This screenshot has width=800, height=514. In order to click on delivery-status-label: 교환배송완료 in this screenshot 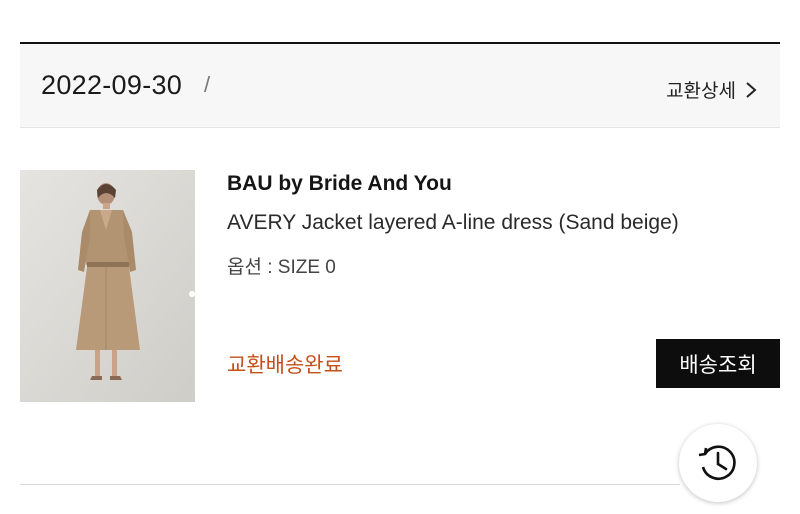, I will do `click(285, 365)`.